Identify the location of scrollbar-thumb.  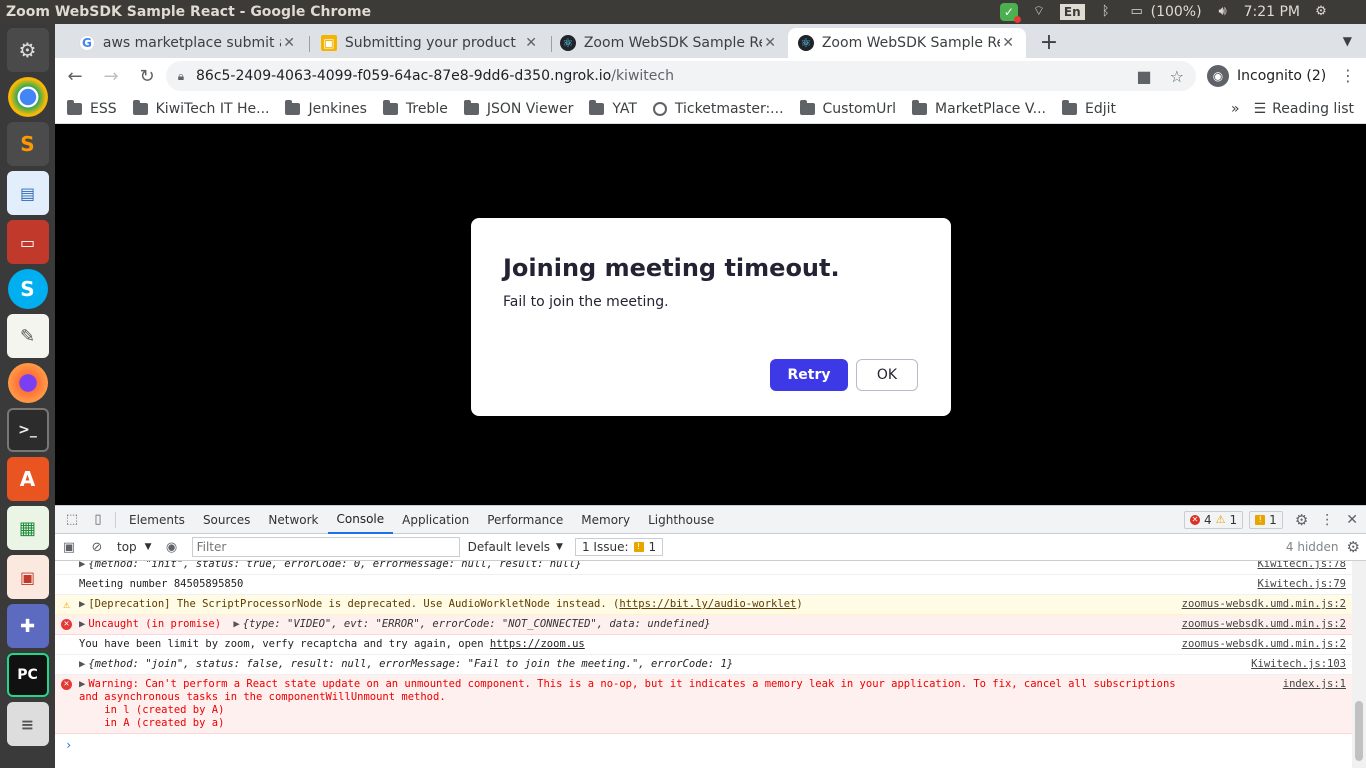
(1359, 731).